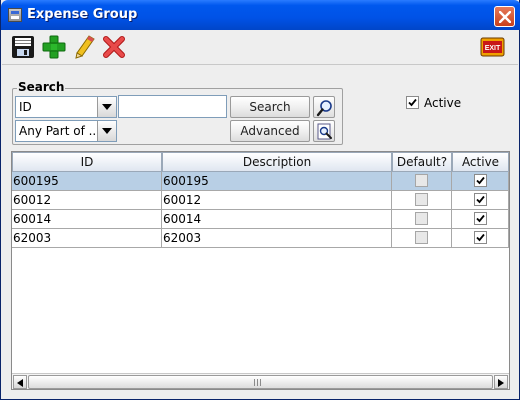 This screenshot has height=400, width=520. I want to click on exit-icon: EXIT, so click(492, 47).